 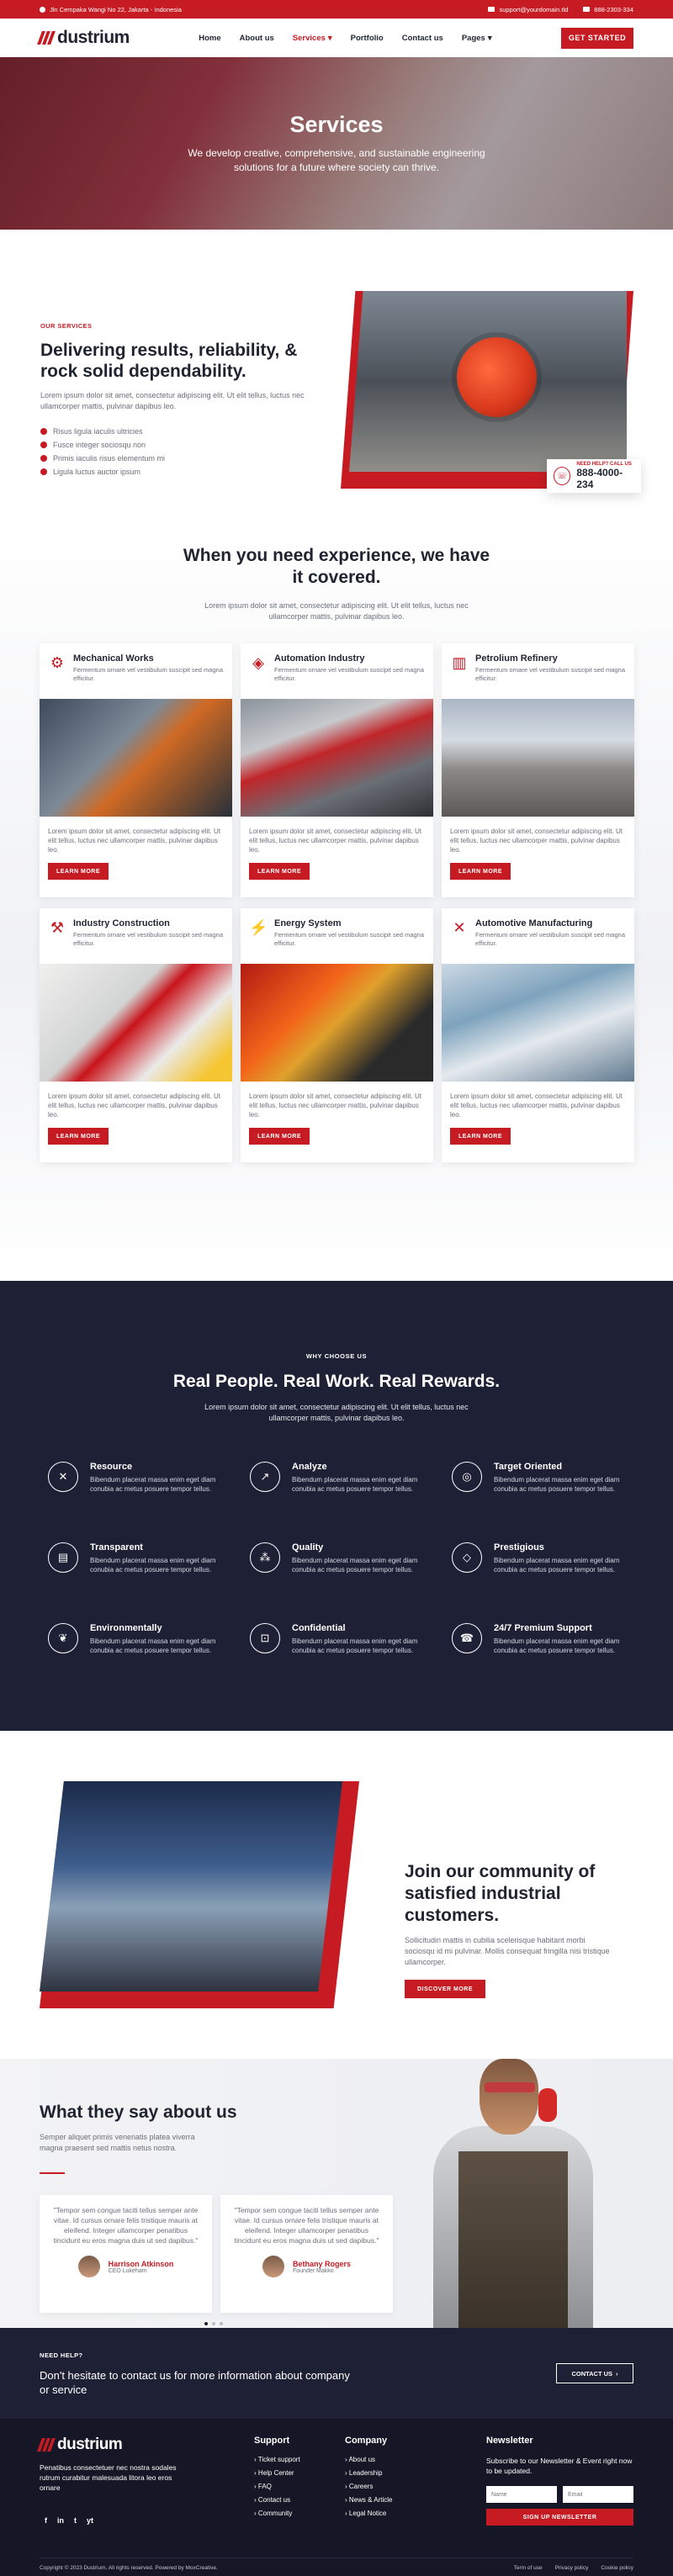 What do you see at coordinates (258, 927) in the screenshot?
I see `bolt-icon: ⚡` at bounding box center [258, 927].